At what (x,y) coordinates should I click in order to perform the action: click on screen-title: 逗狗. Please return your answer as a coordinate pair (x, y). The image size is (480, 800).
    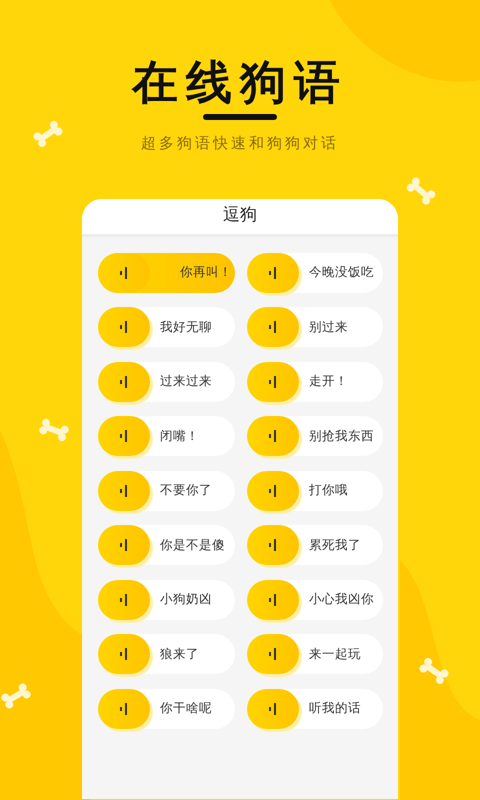
    Looking at the image, I should click on (240, 216).